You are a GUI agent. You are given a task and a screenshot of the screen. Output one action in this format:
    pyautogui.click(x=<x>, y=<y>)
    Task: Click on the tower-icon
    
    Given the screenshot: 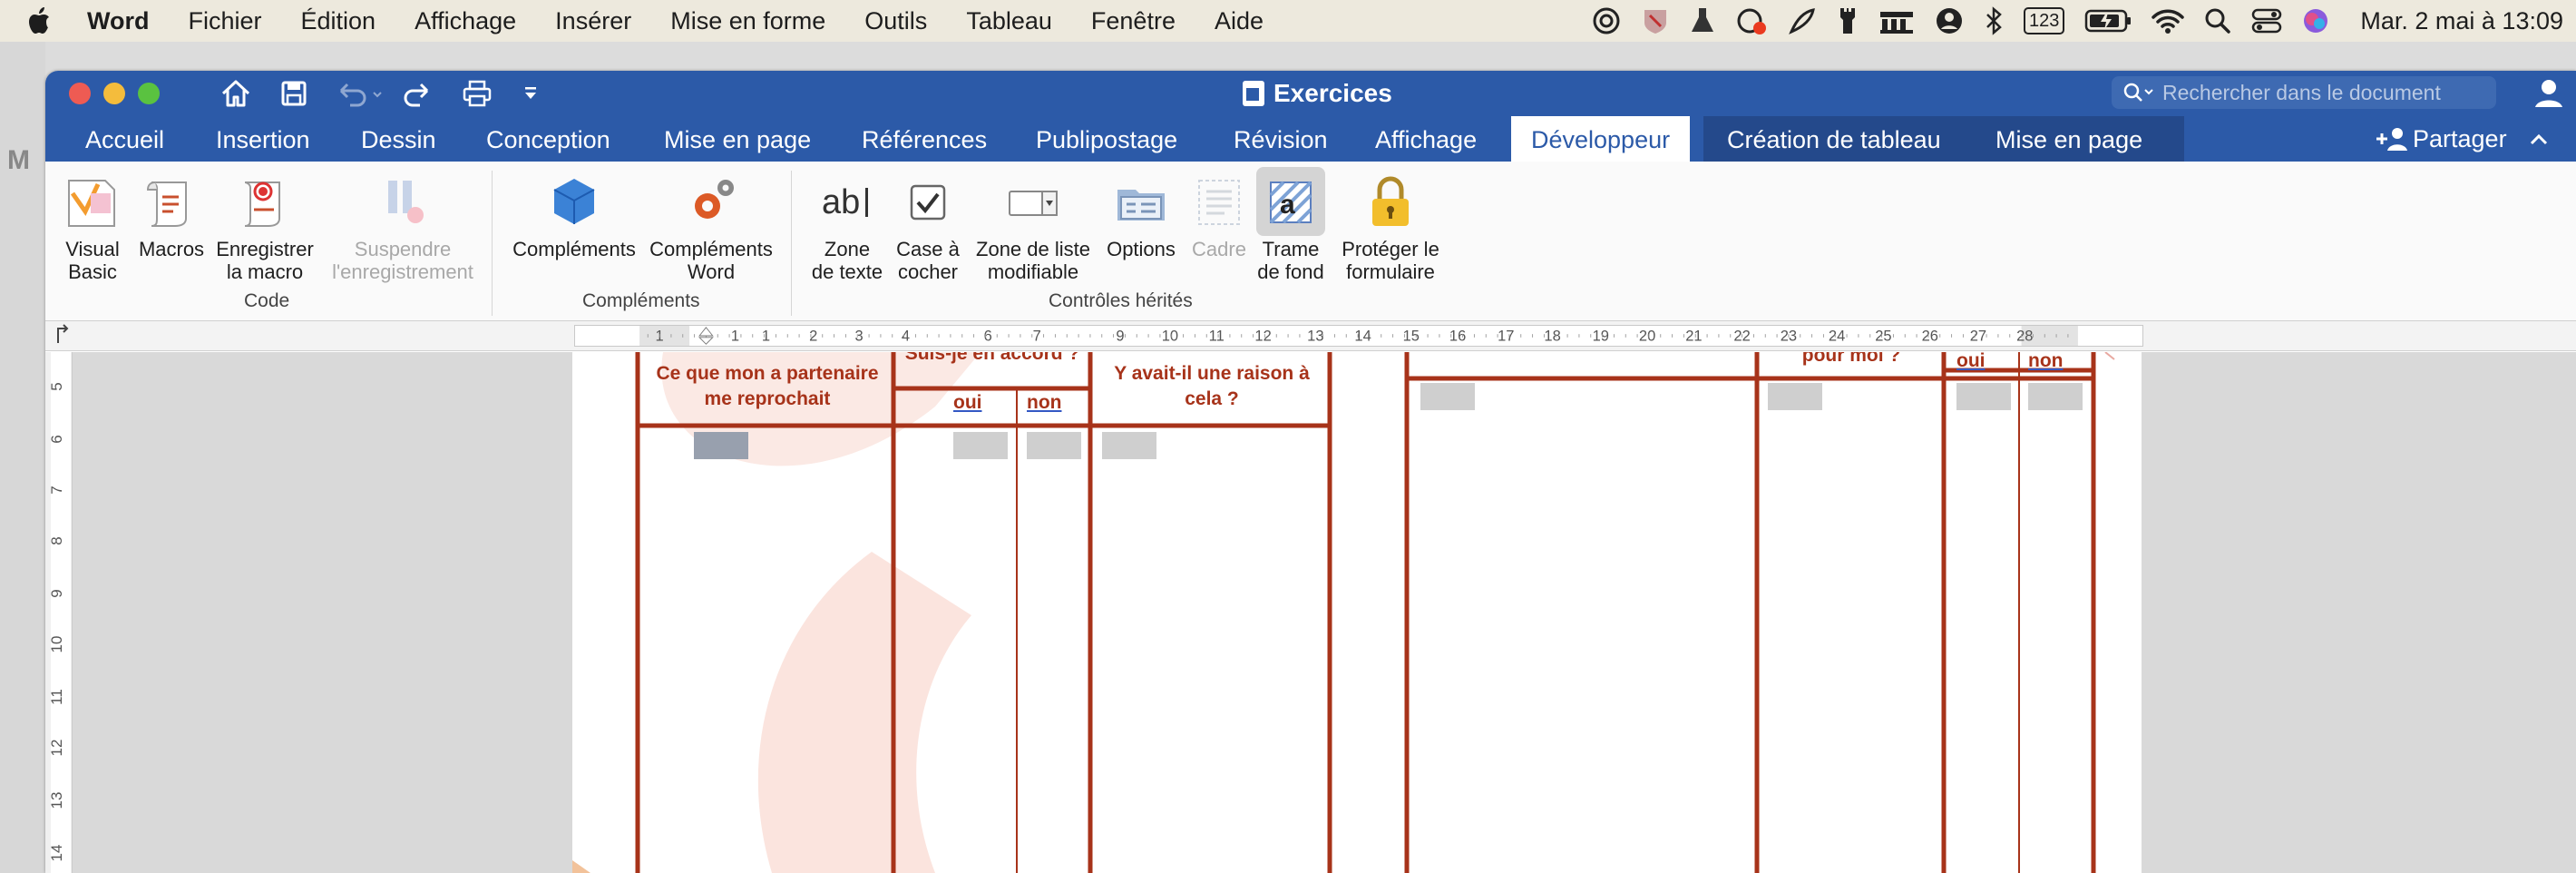 What is the action you would take?
    pyautogui.click(x=1848, y=21)
    